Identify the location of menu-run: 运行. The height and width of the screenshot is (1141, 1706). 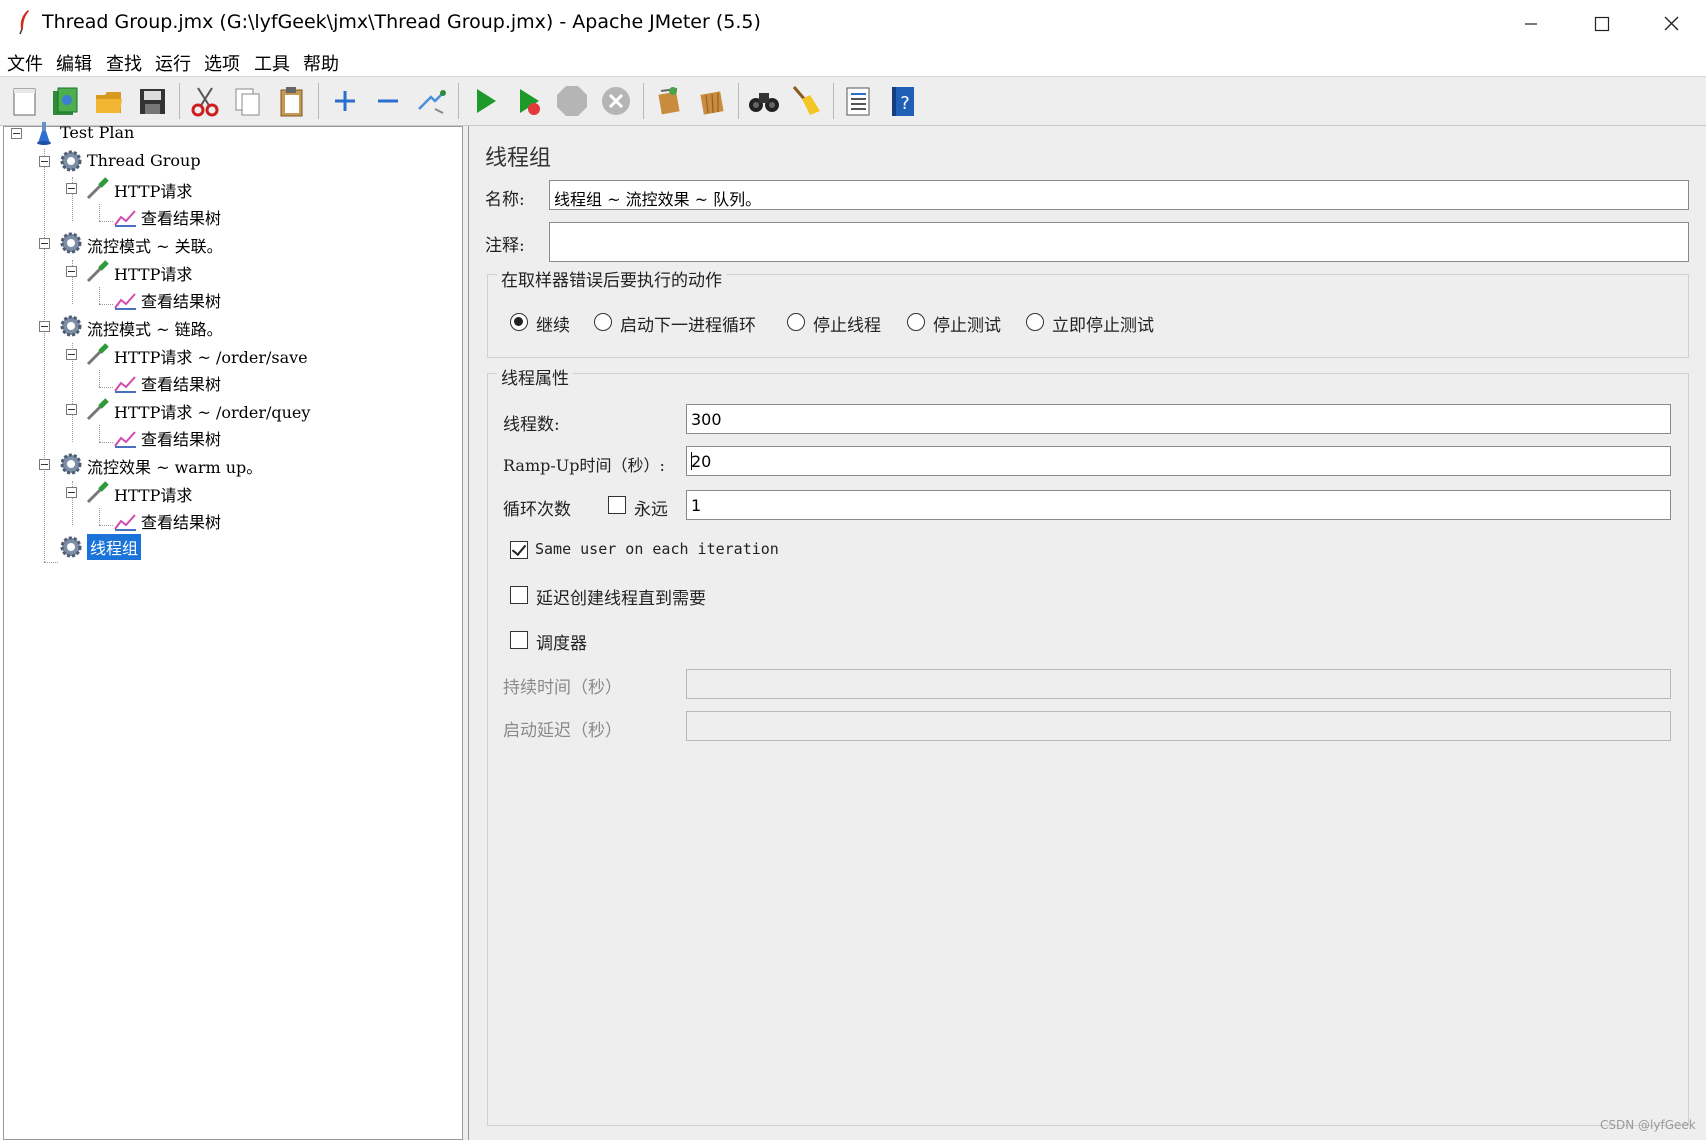
(173, 63).